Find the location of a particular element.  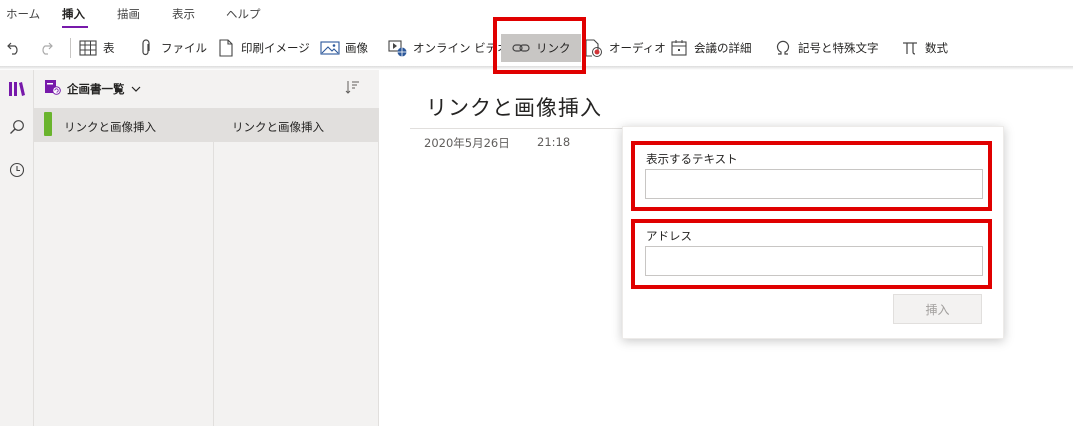

table-button: 表 is located at coordinates (96, 48).